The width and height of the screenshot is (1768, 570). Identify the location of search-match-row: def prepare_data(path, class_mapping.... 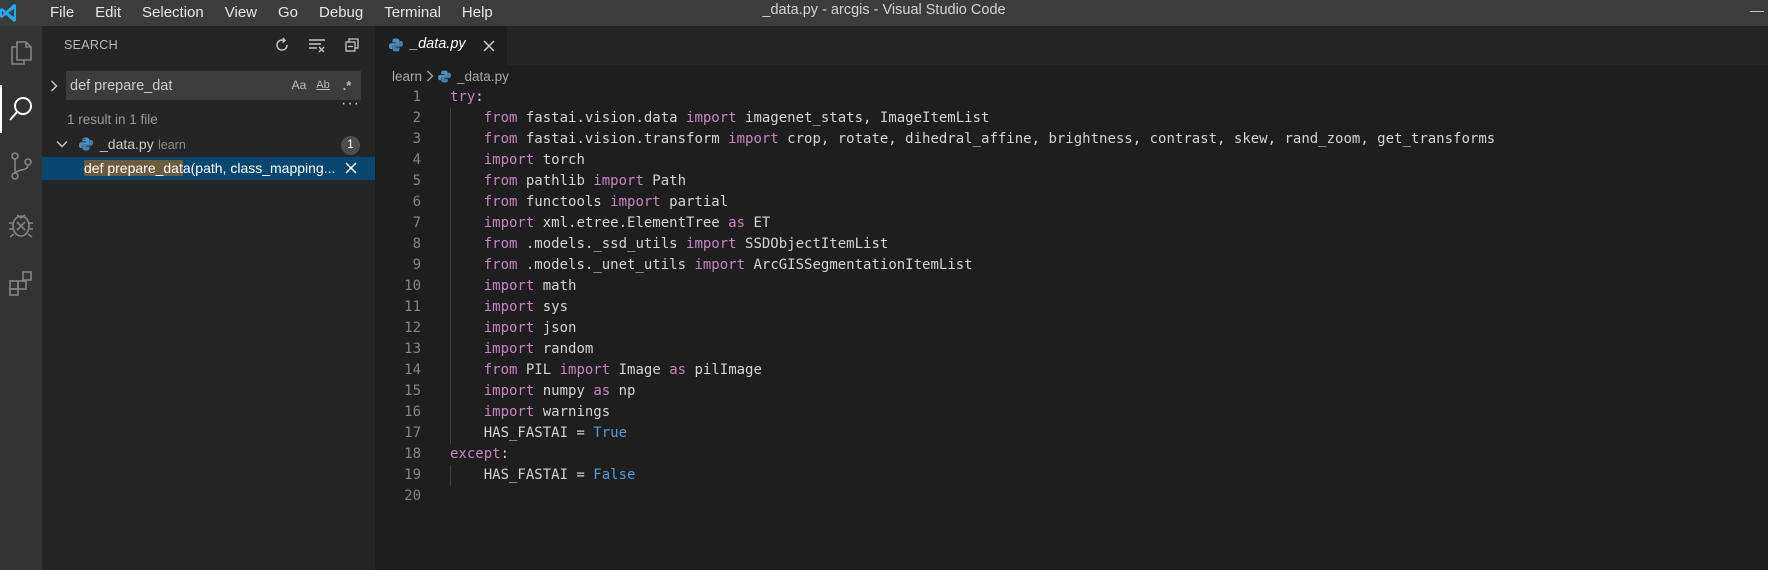
(208, 168).